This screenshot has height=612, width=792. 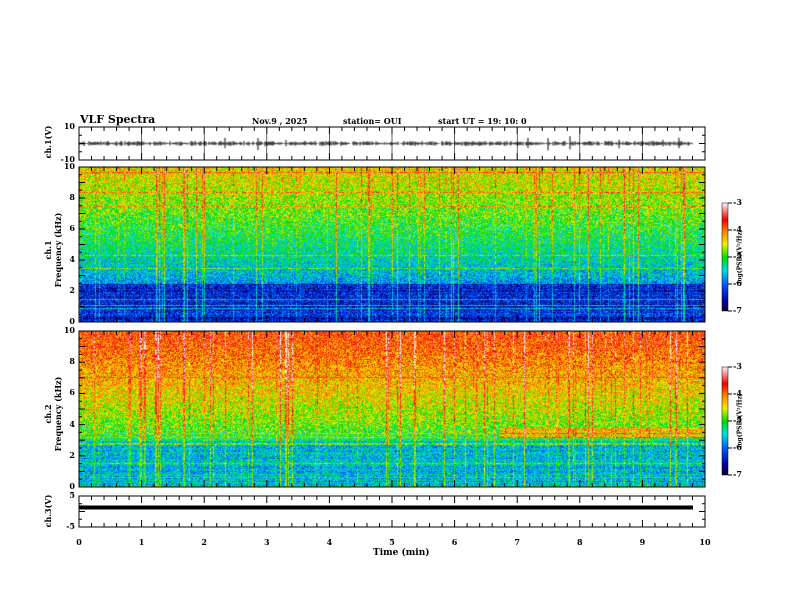 I want to click on x-tick-label: 10, so click(x=705, y=542).